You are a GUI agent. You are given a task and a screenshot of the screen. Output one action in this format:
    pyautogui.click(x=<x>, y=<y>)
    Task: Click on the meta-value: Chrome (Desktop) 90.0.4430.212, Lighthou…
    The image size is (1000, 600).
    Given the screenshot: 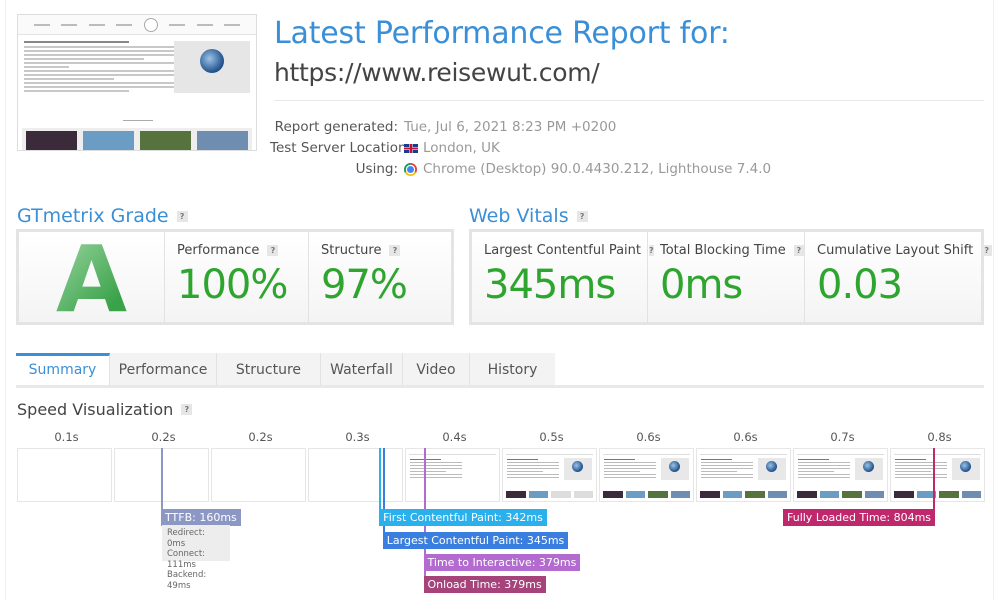 What is the action you would take?
    pyautogui.click(x=597, y=169)
    